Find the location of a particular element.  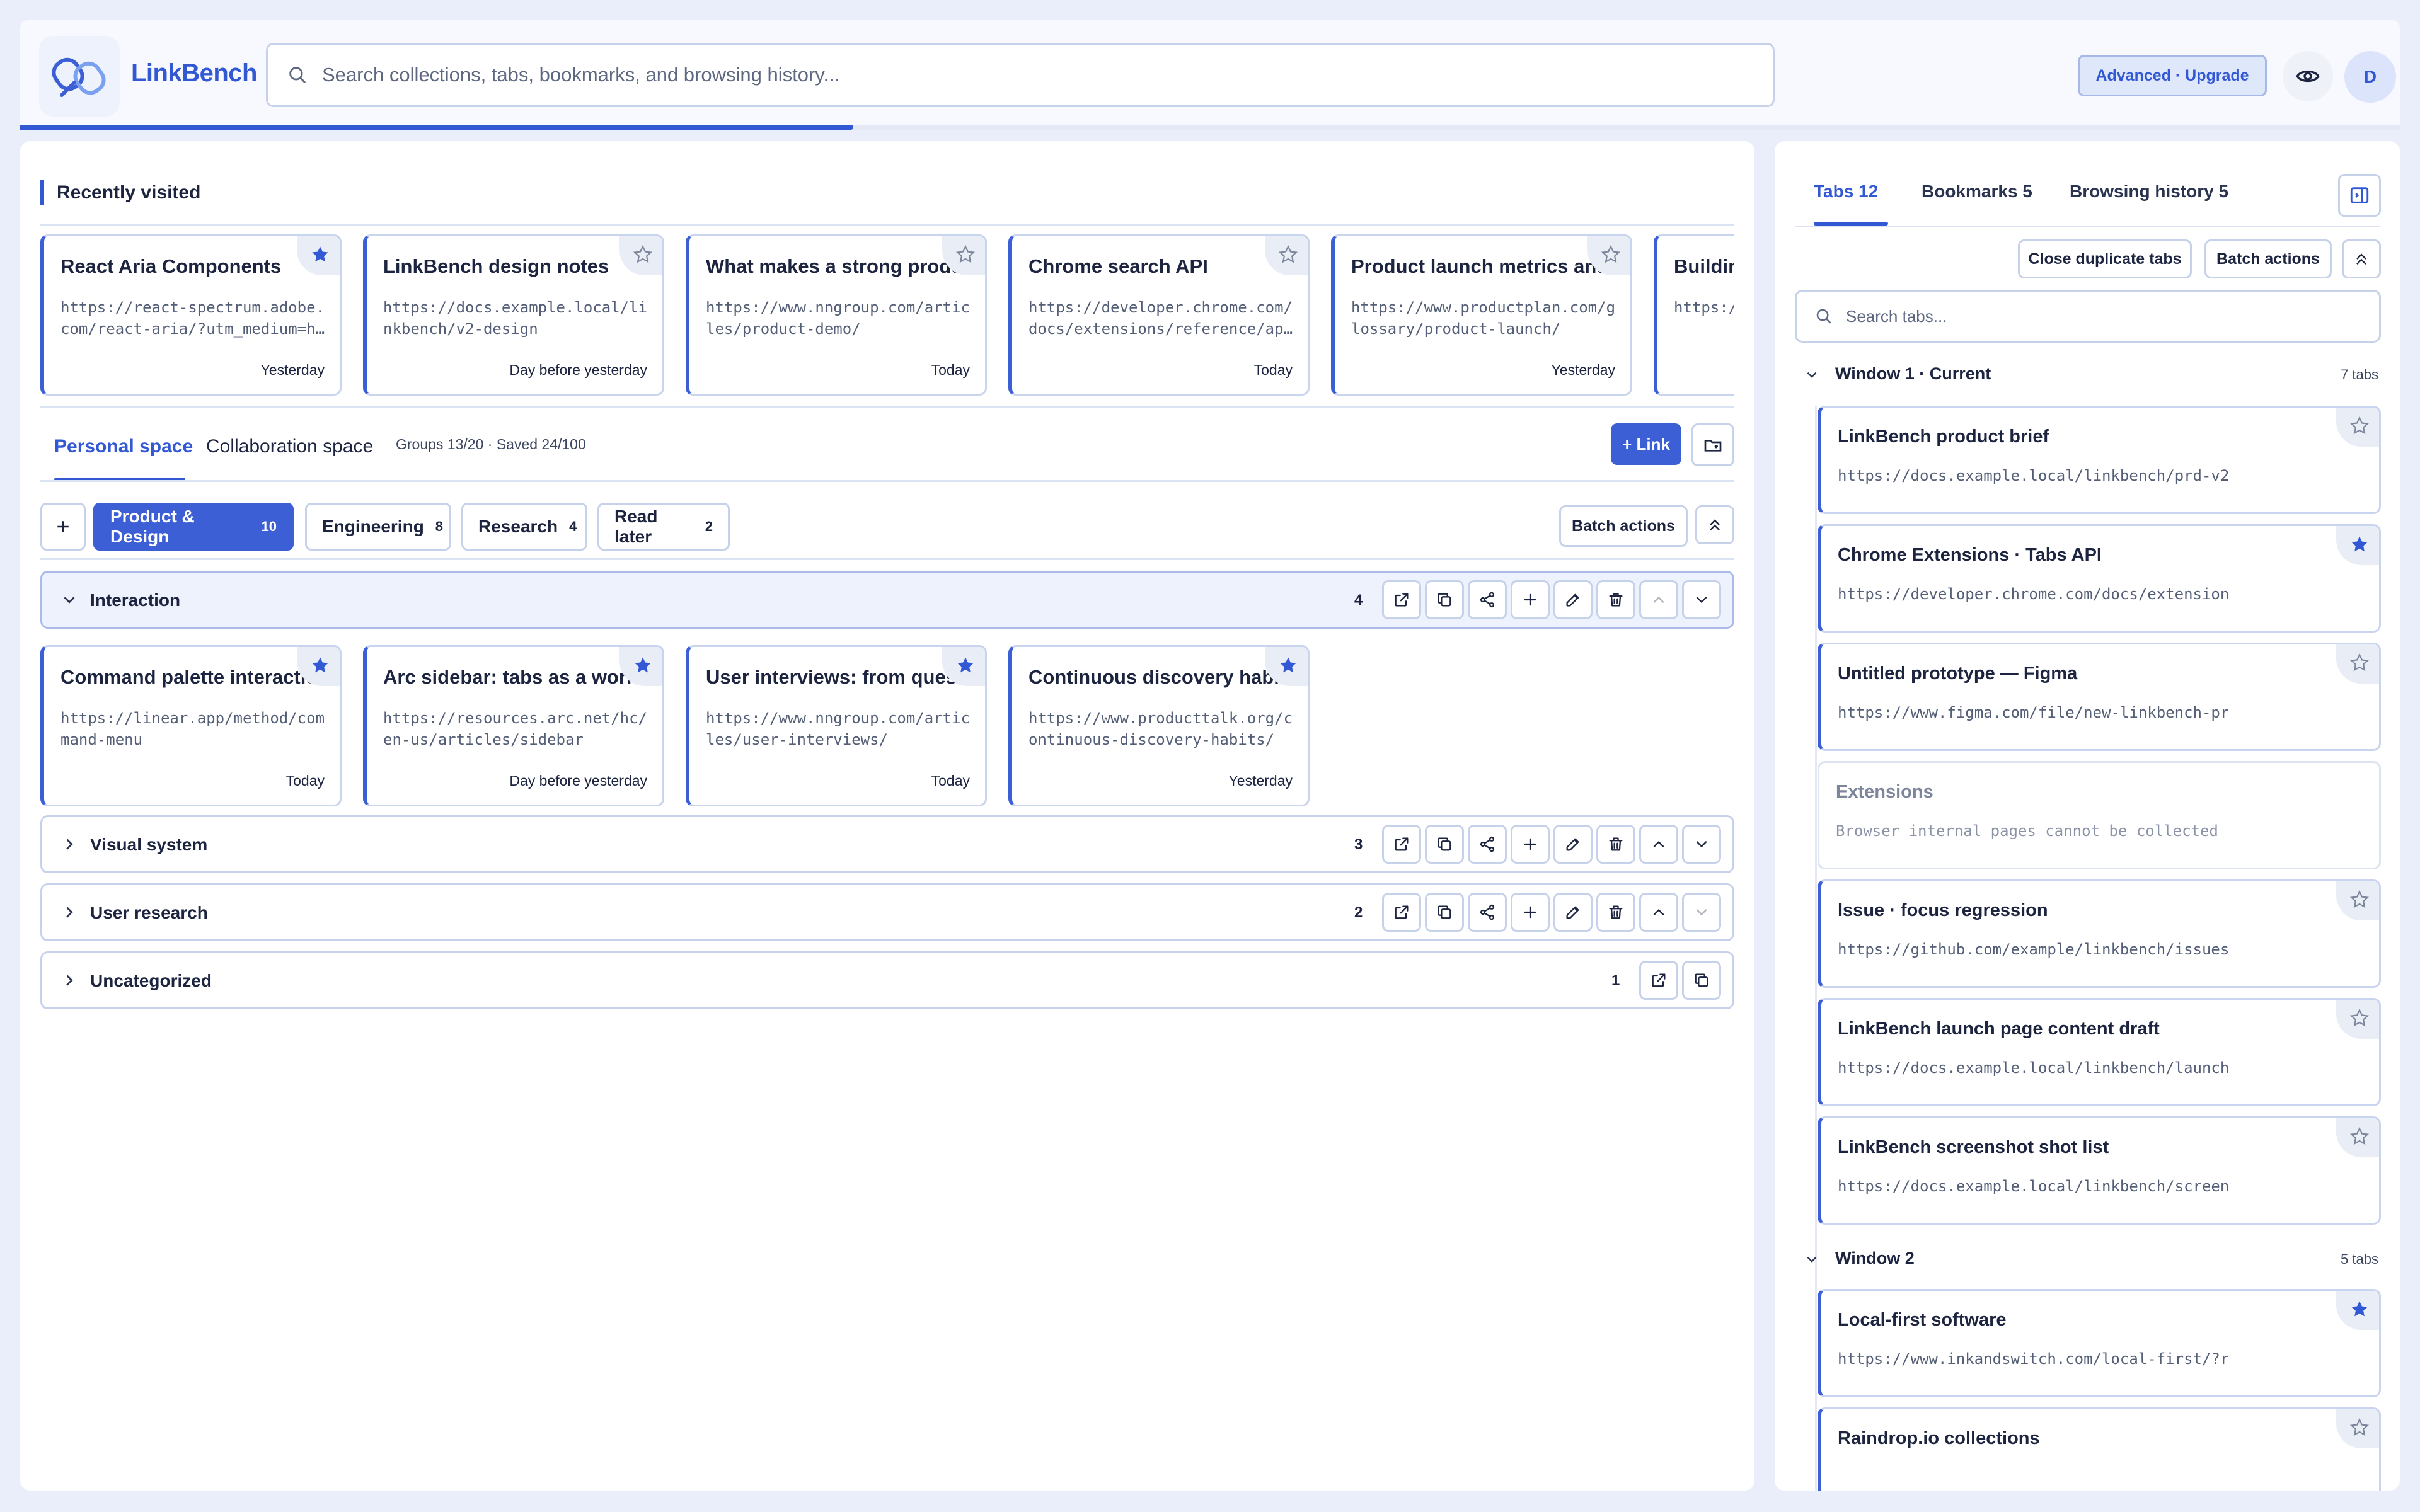

collapse-all-button is located at coordinates (1715, 524).